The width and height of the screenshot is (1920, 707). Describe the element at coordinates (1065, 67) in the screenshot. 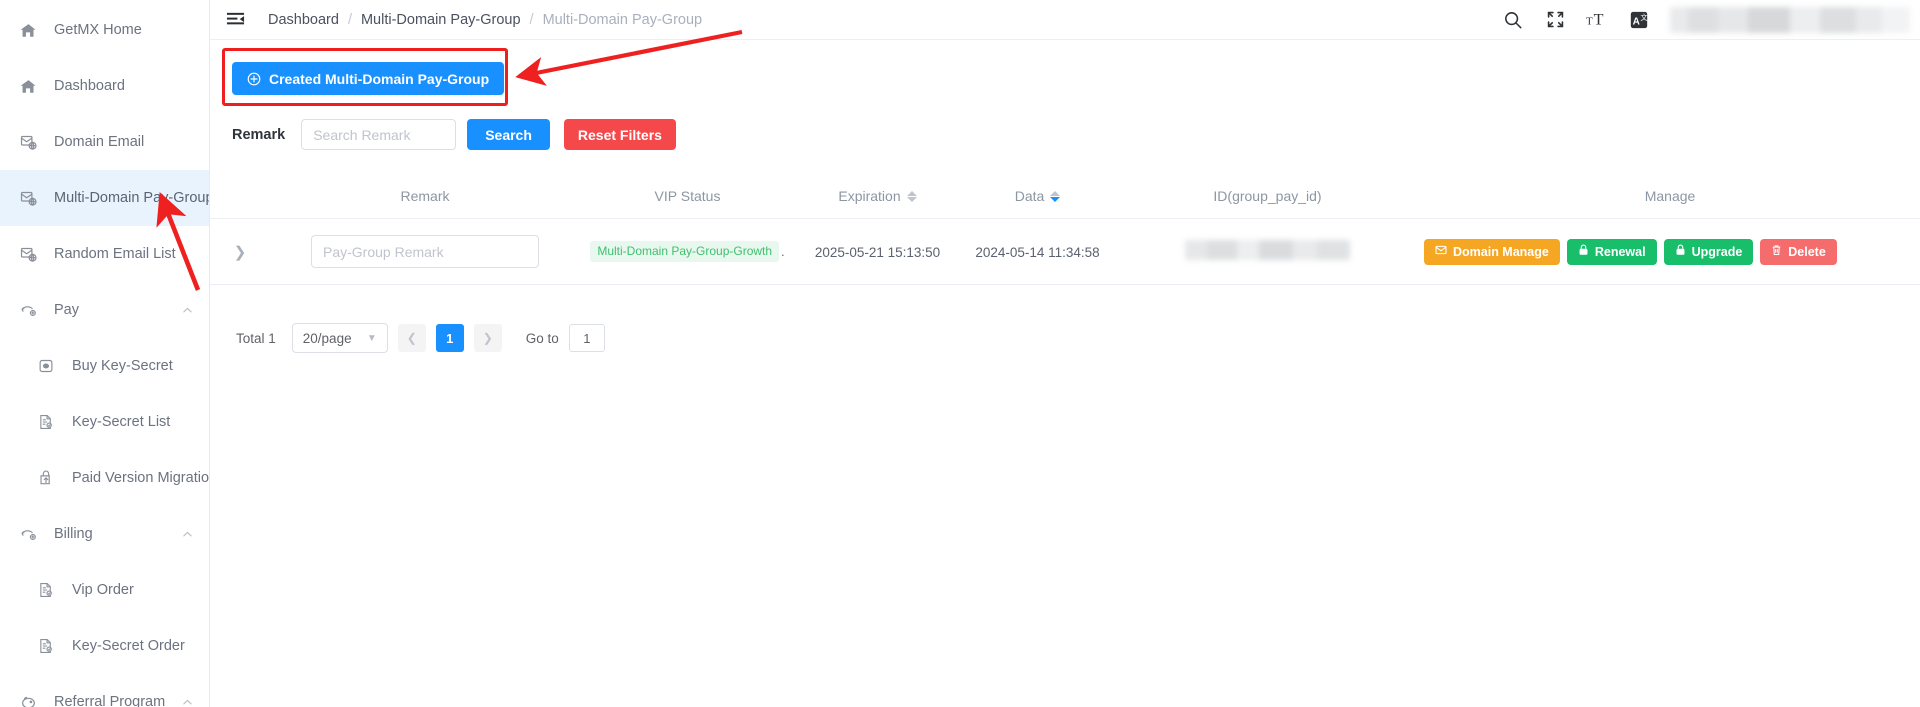

I see `create-button-row: Created Multi-Domain Pay-Group` at that location.